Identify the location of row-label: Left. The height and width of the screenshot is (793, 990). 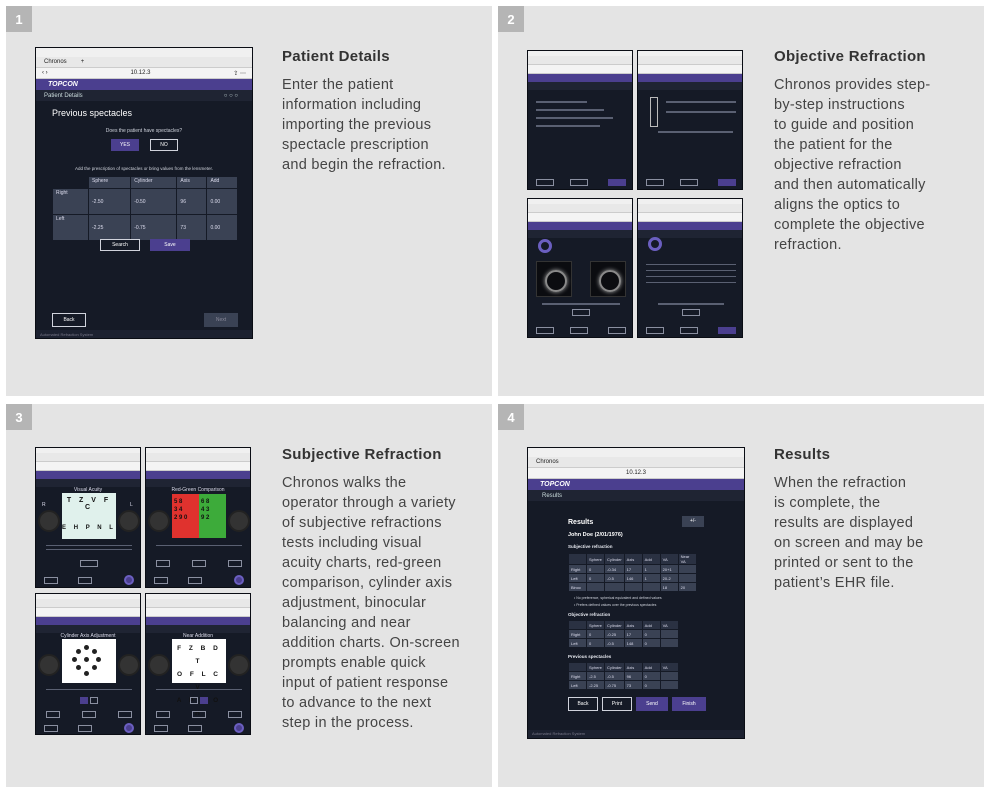
(70, 227).